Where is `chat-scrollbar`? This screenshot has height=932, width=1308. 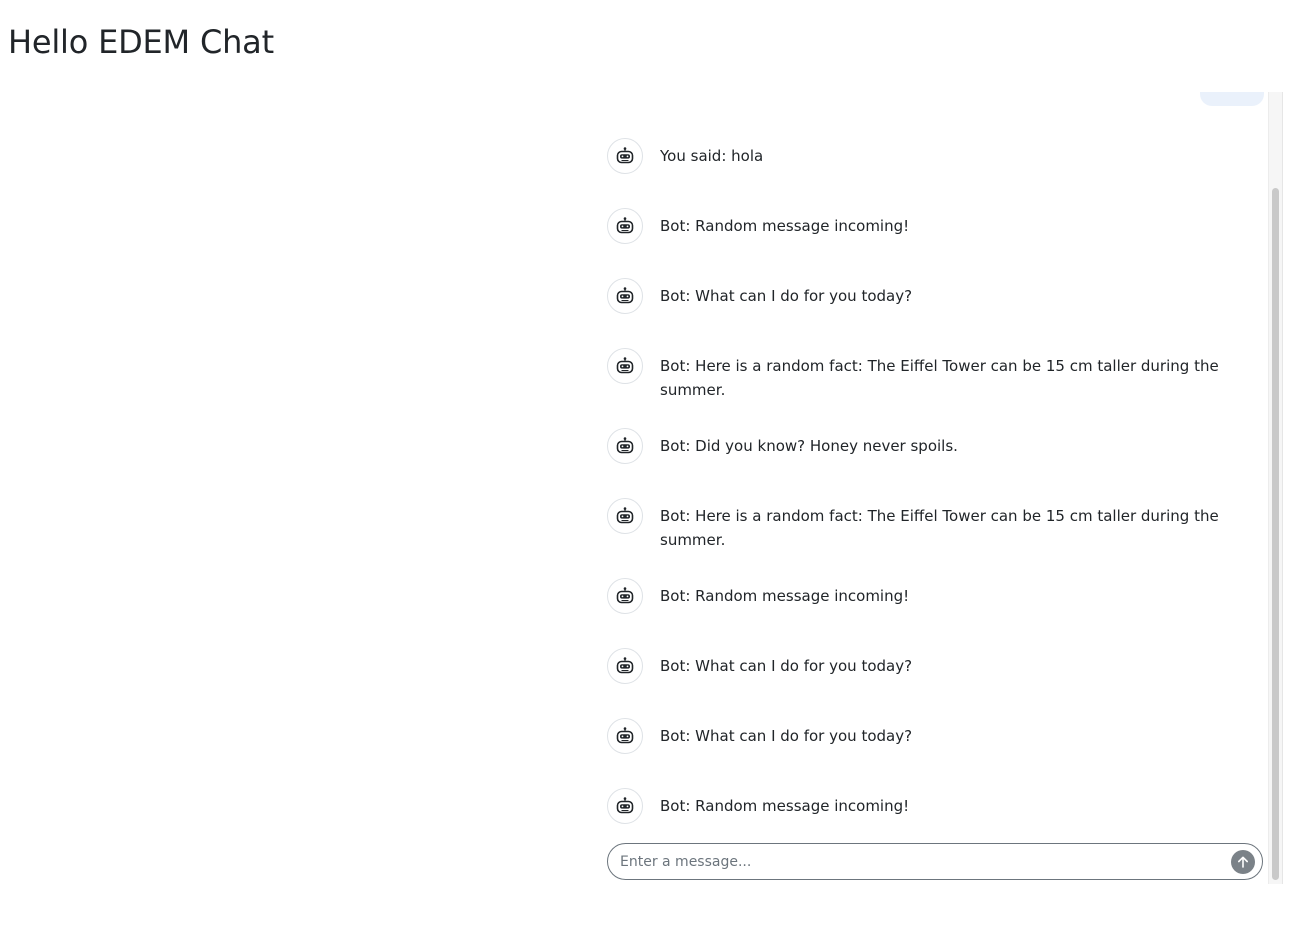 chat-scrollbar is located at coordinates (1275, 488).